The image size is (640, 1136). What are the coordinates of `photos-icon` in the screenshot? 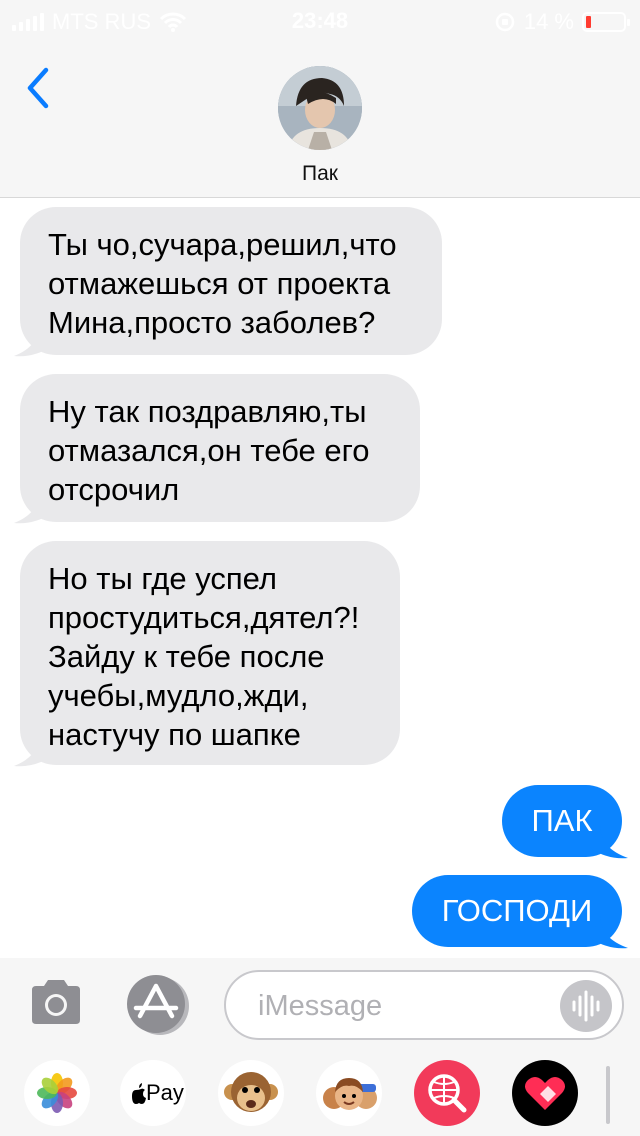 It's located at (57, 1093).